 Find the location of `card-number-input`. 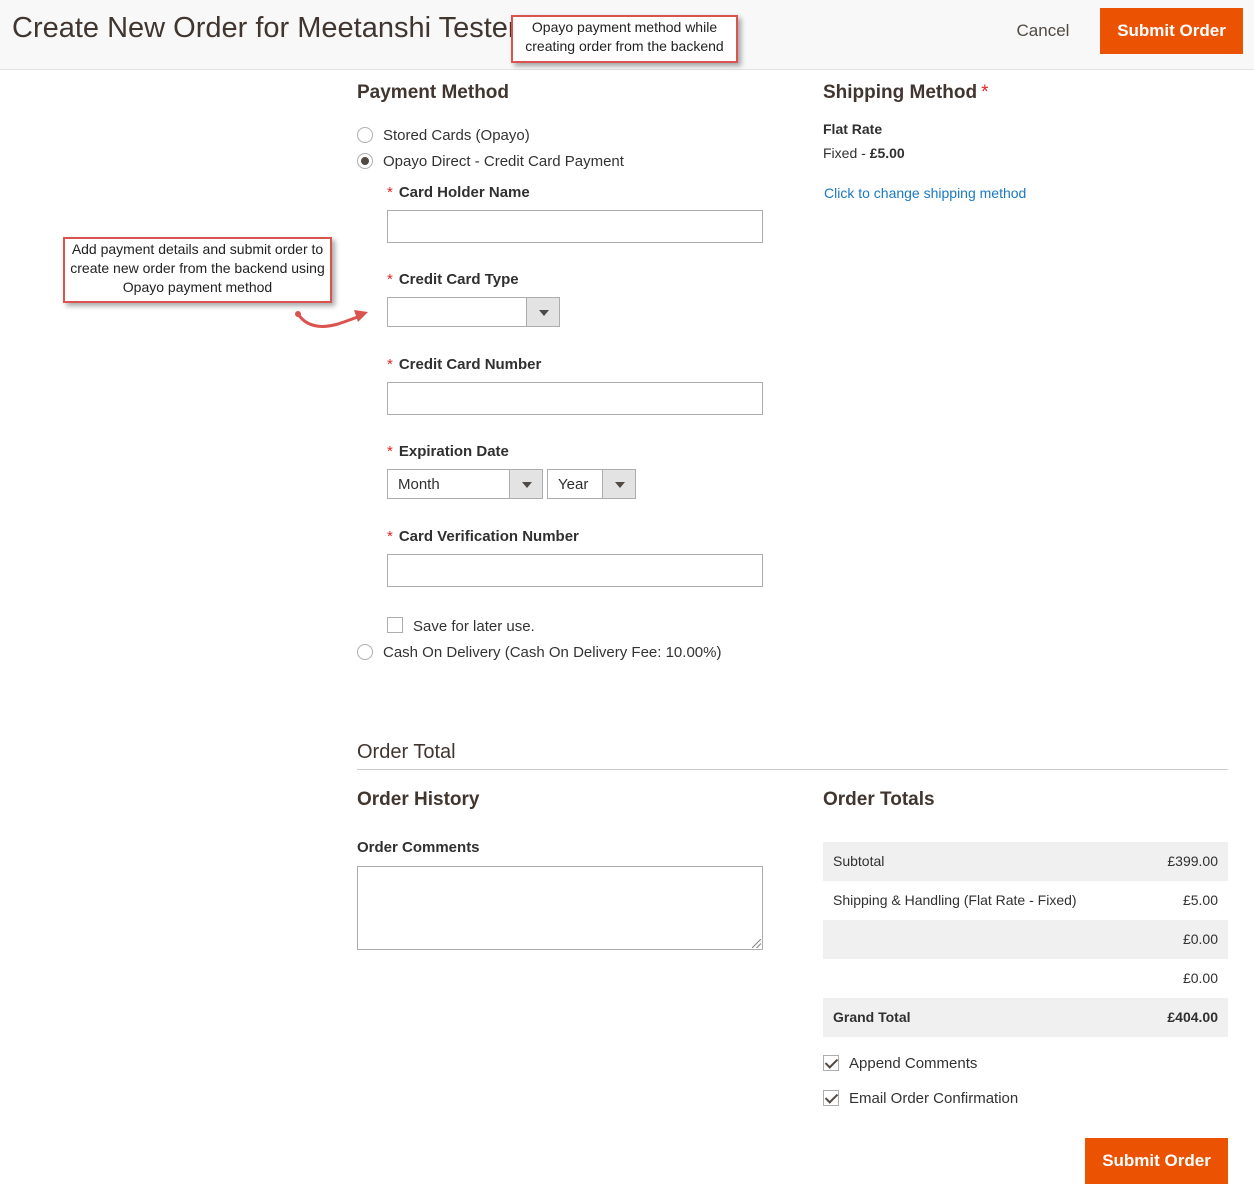

card-number-input is located at coordinates (575, 398).